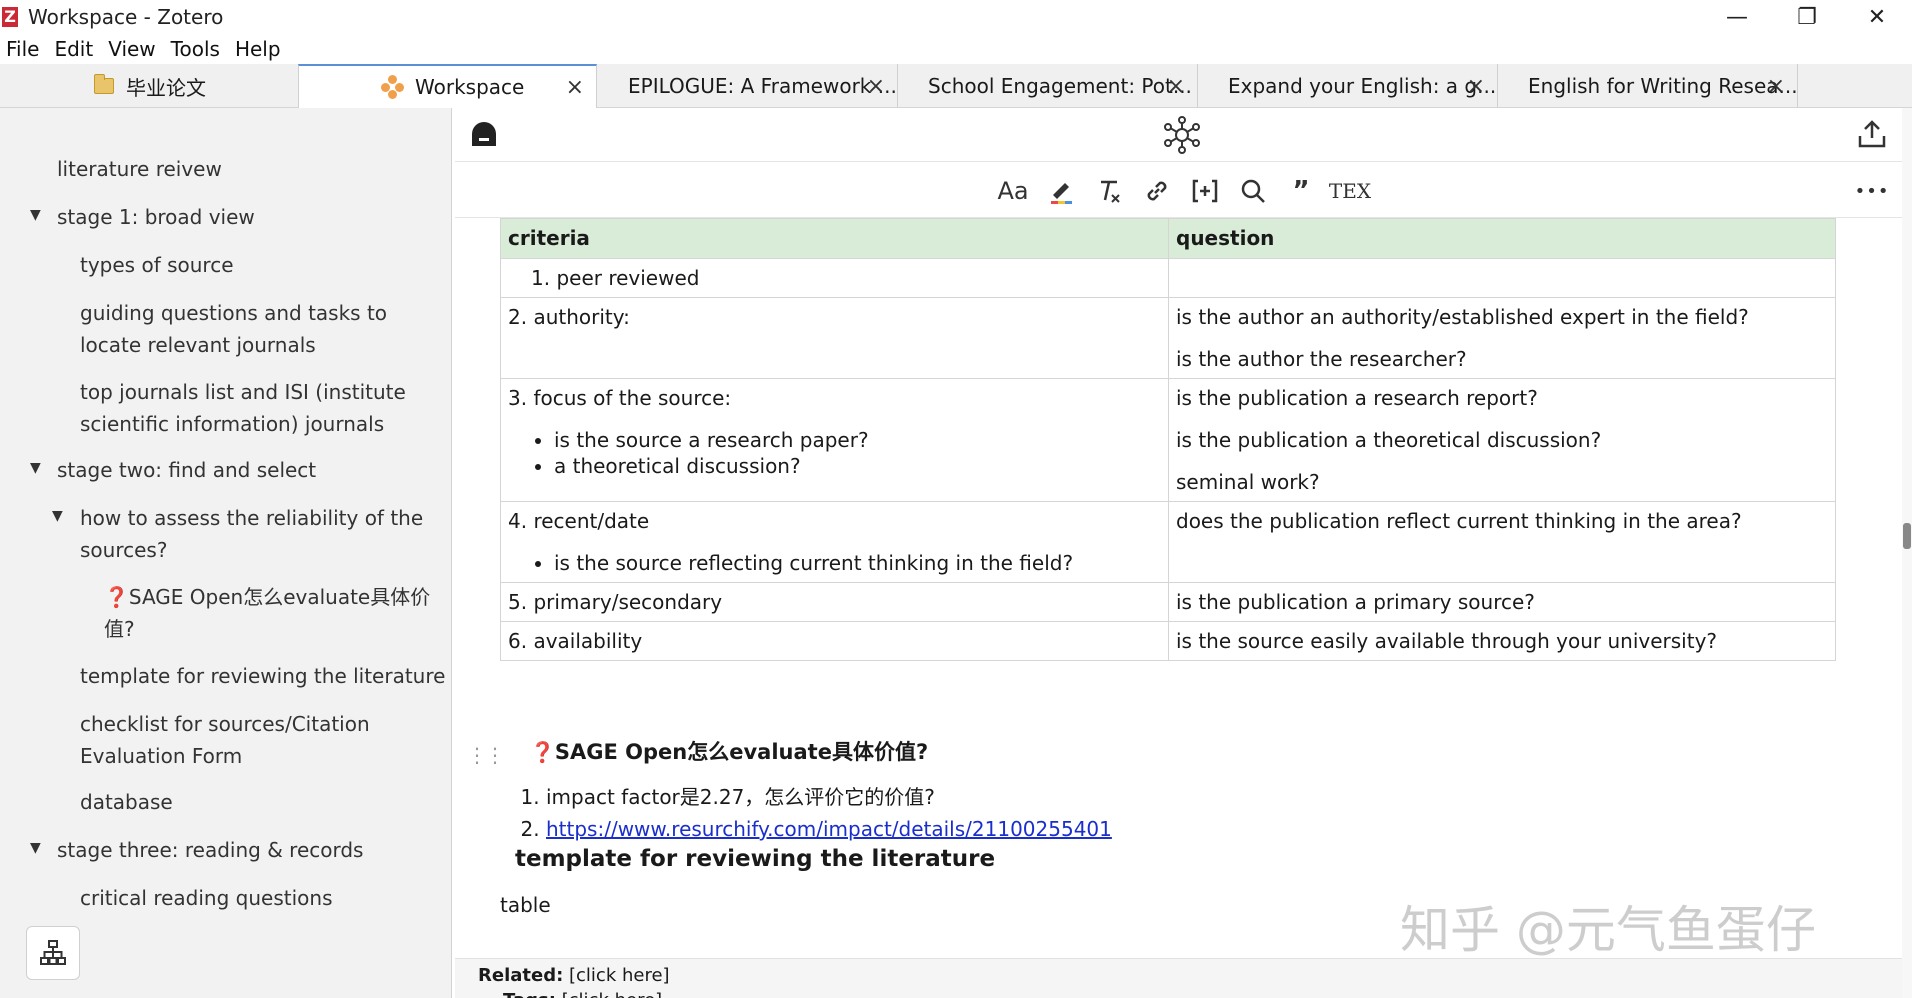 The width and height of the screenshot is (1912, 998). I want to click on more-options-icon: •••, so click(1872, 191).